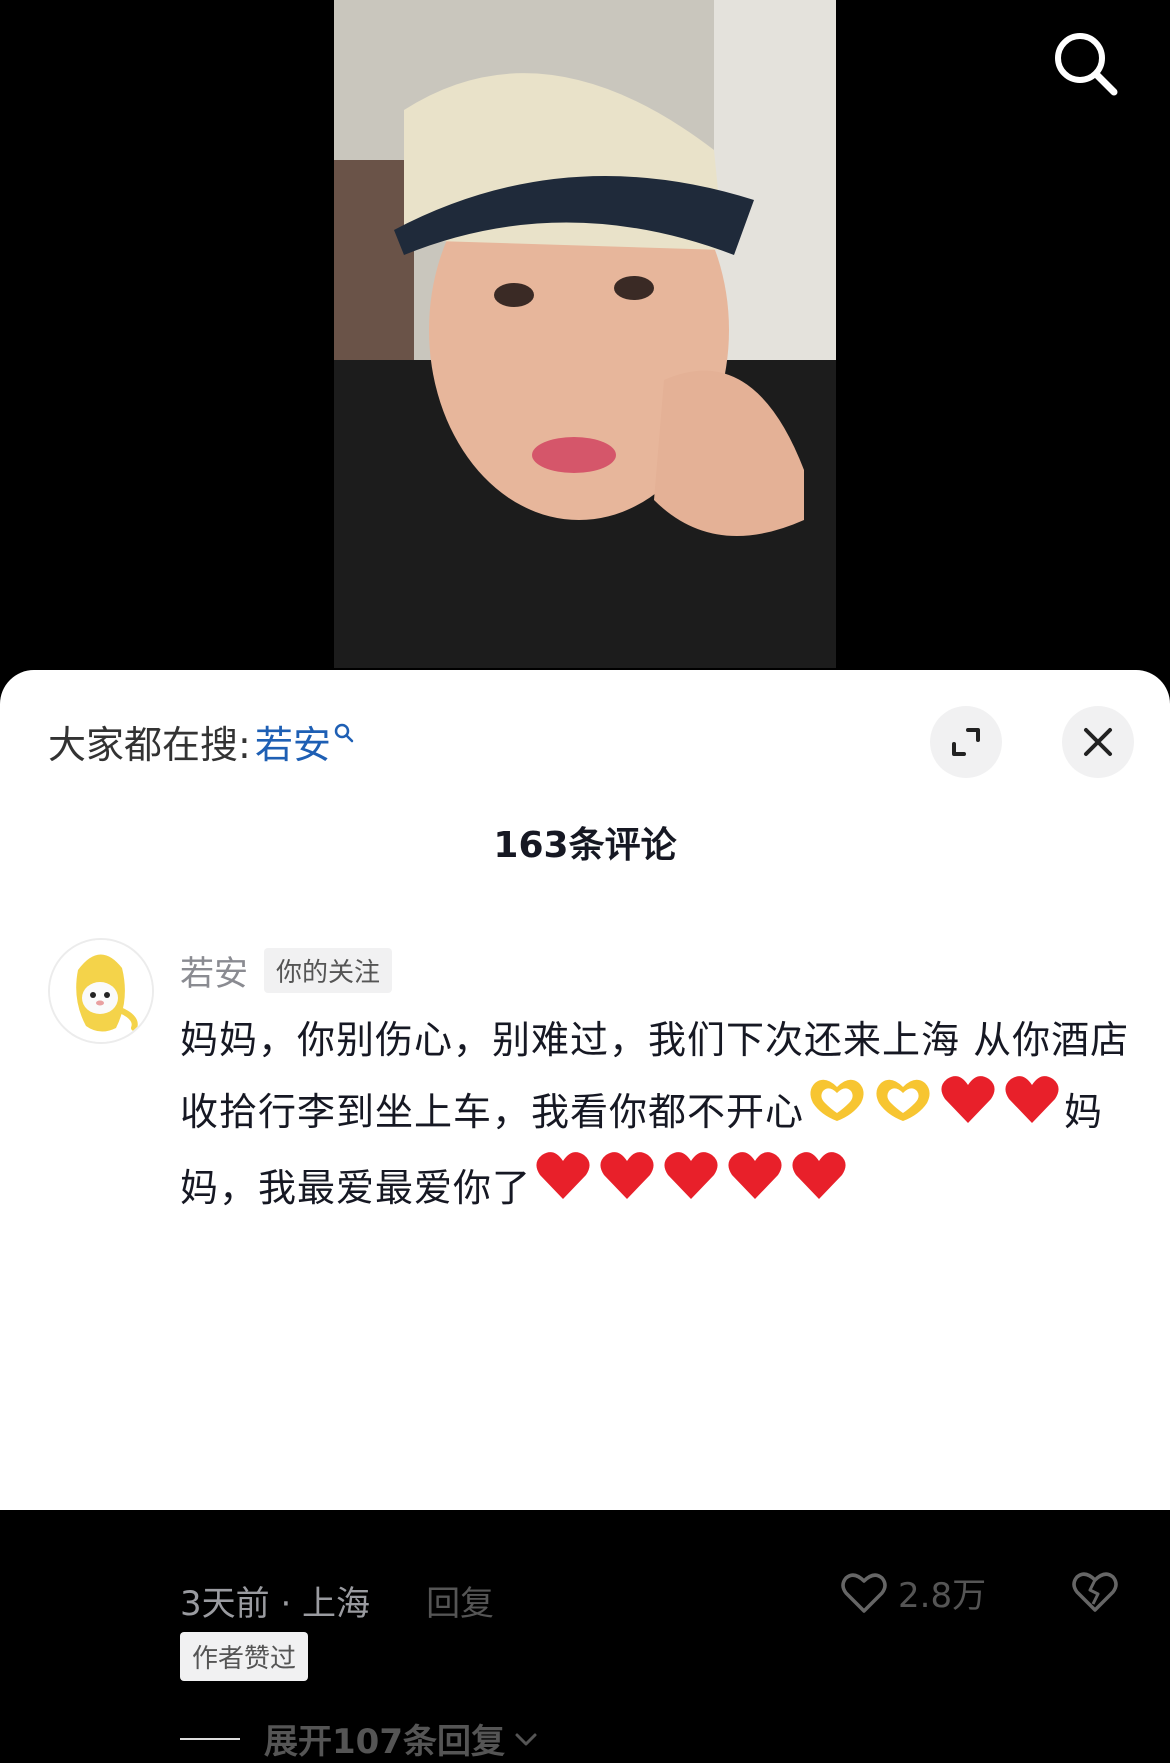 Image resolution: width=1170 pixels, height=1763 pixels. Describe the element at coordinates (585, 845) in the screenshot. I see `comments-count-title: 163条评论` at that location.